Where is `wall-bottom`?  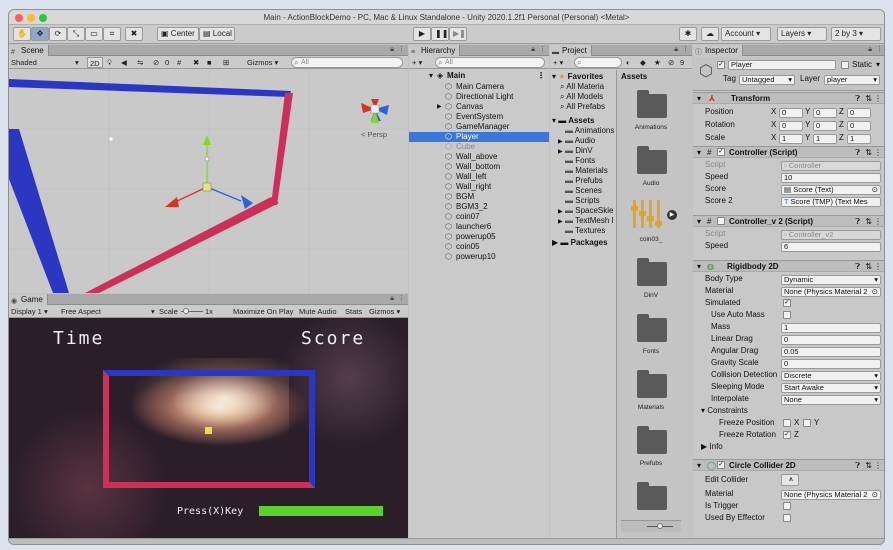 wall-bottom is located at coordinates (182, 245).